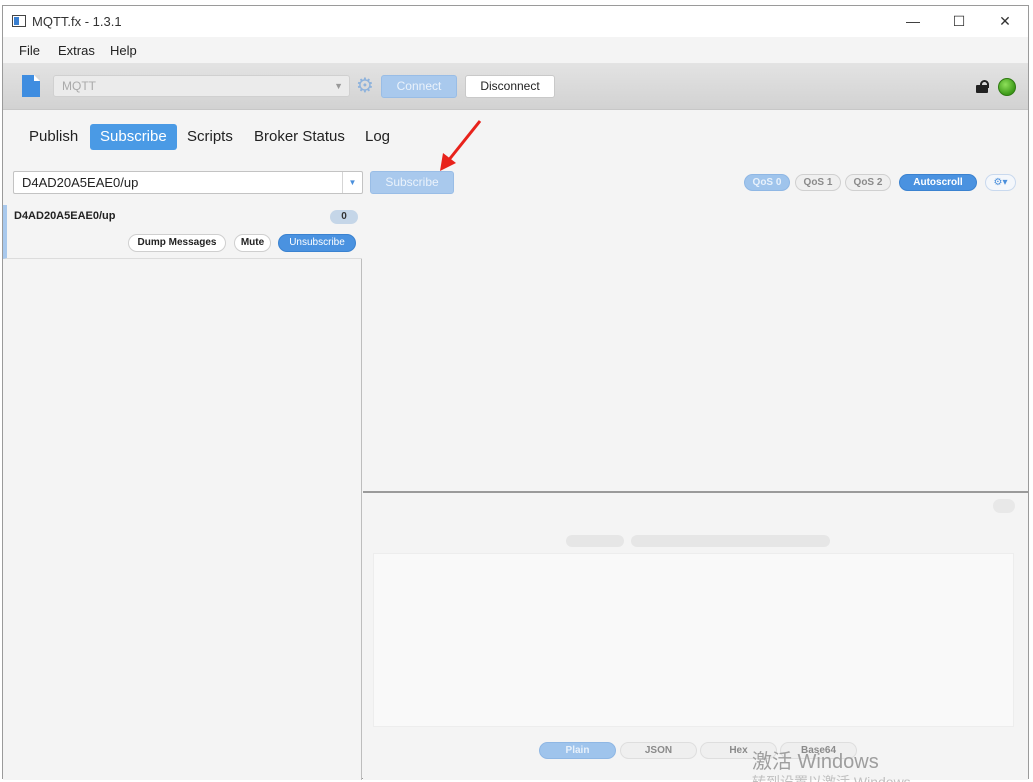 The height and width of the screenshot is (782, 1033). Describe the element at coordinates (868, 182) in the screenshot. I see `qos2-toggle: QoS 2` at that location.